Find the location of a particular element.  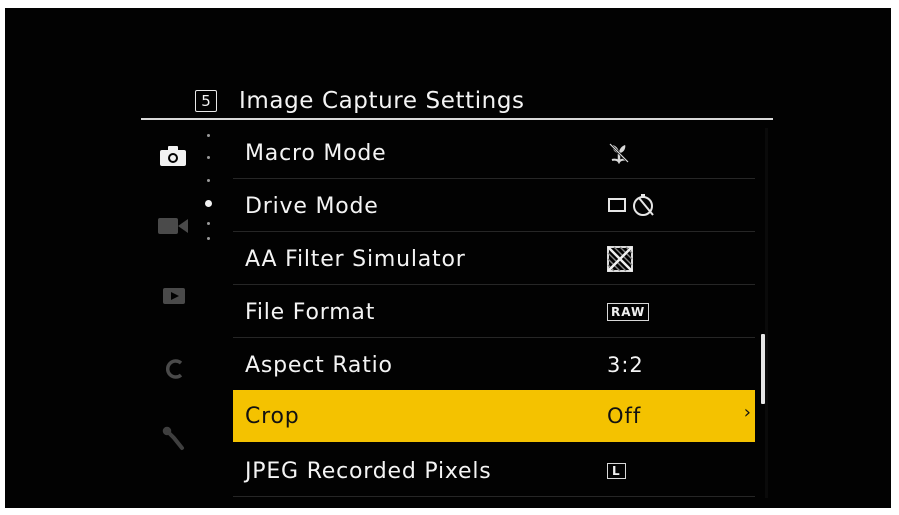

menu-item-file-format: File Format RAW is located at coordinates (494, 312).